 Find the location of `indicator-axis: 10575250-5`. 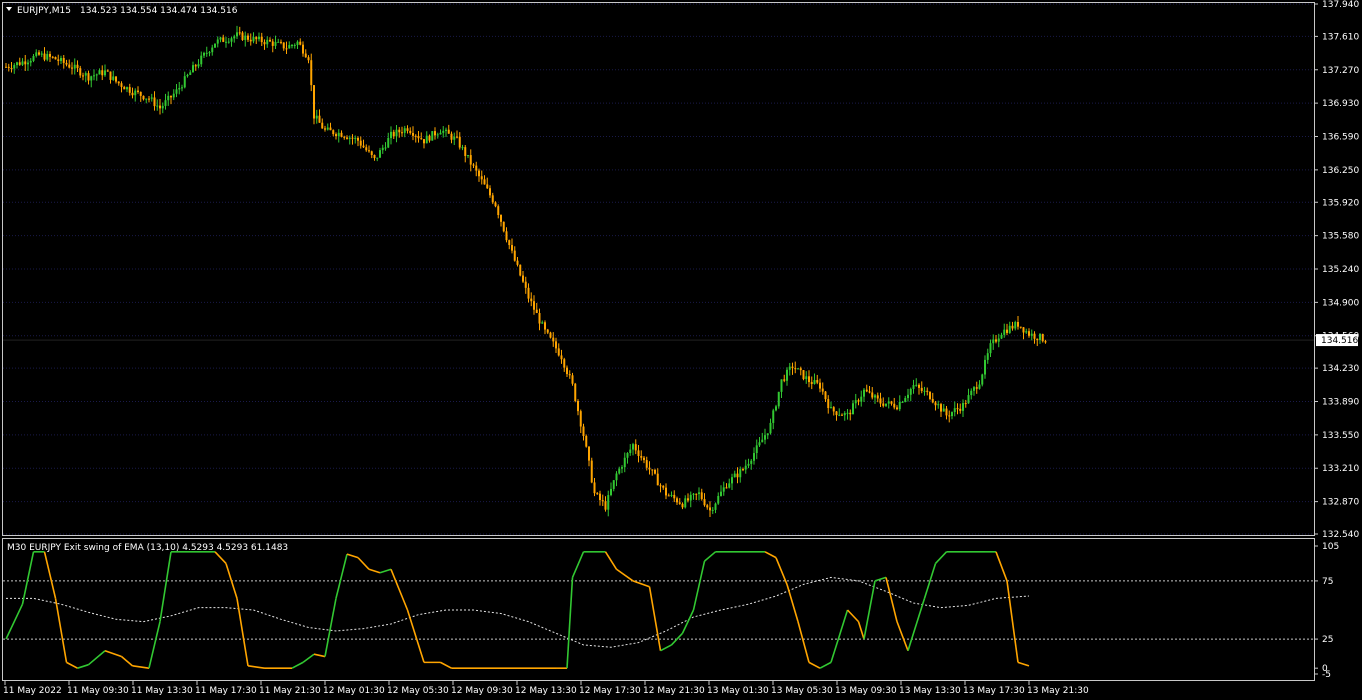

indicator-axis: 10575250-5 is located at coordinates (1326, 611).